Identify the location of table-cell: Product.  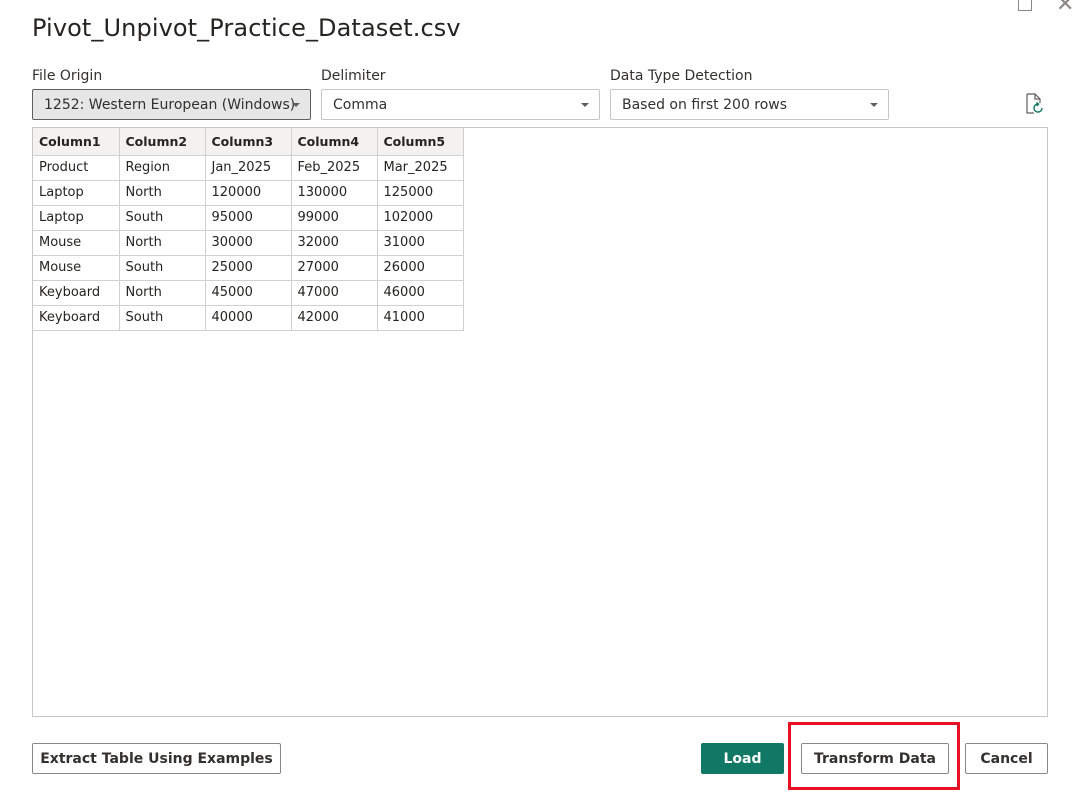
(76, 167).